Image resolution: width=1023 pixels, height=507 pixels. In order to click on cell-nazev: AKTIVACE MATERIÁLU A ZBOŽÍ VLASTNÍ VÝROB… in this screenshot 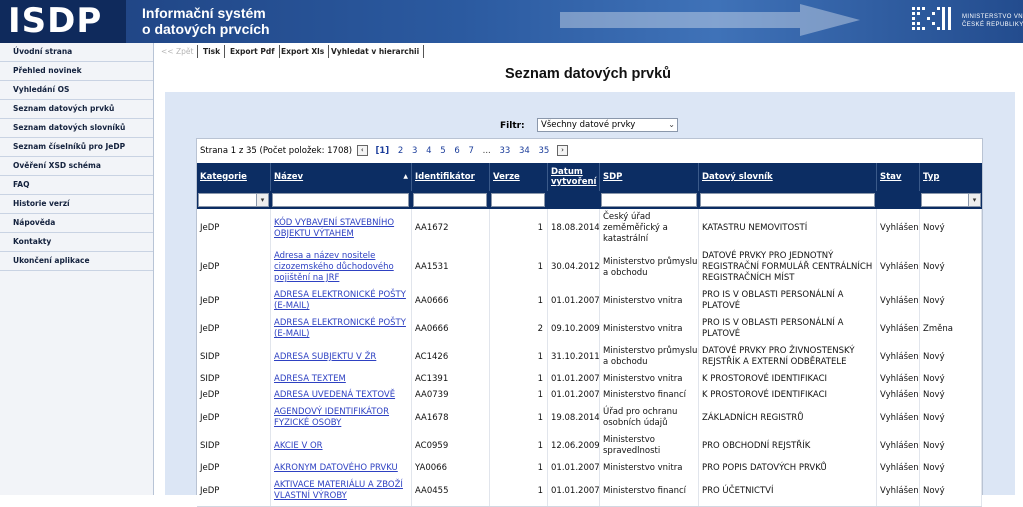, I will do `click(341, 491)`.